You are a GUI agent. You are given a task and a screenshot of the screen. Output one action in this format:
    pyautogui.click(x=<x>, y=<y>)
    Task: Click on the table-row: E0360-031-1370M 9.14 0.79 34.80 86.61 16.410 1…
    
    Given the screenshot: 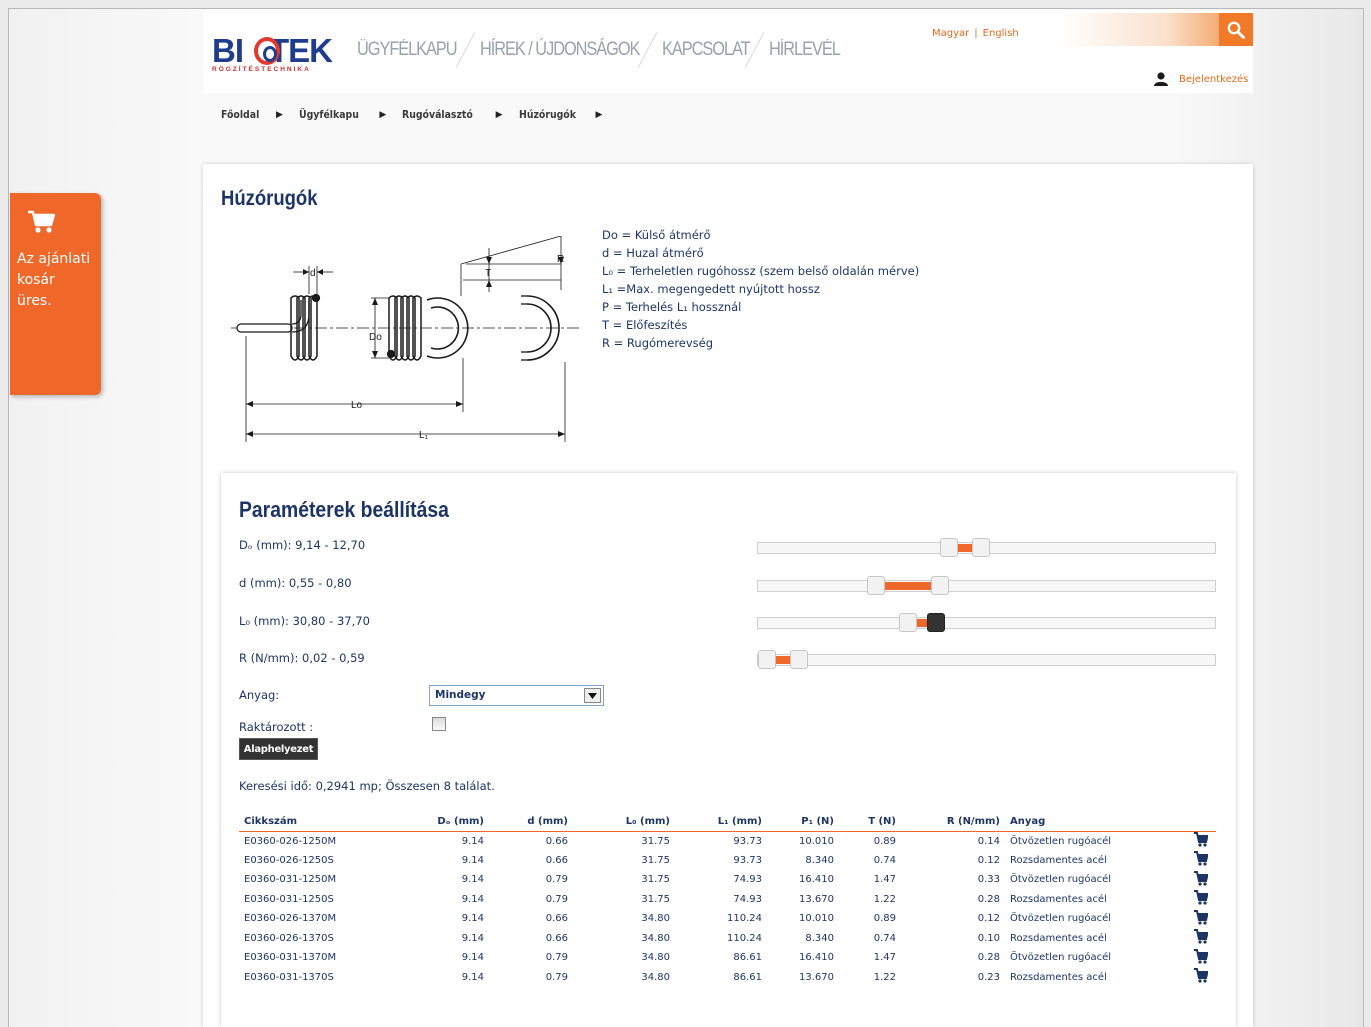 What is the action you would take?
    pyautogui.click(x=727, y=958)
    